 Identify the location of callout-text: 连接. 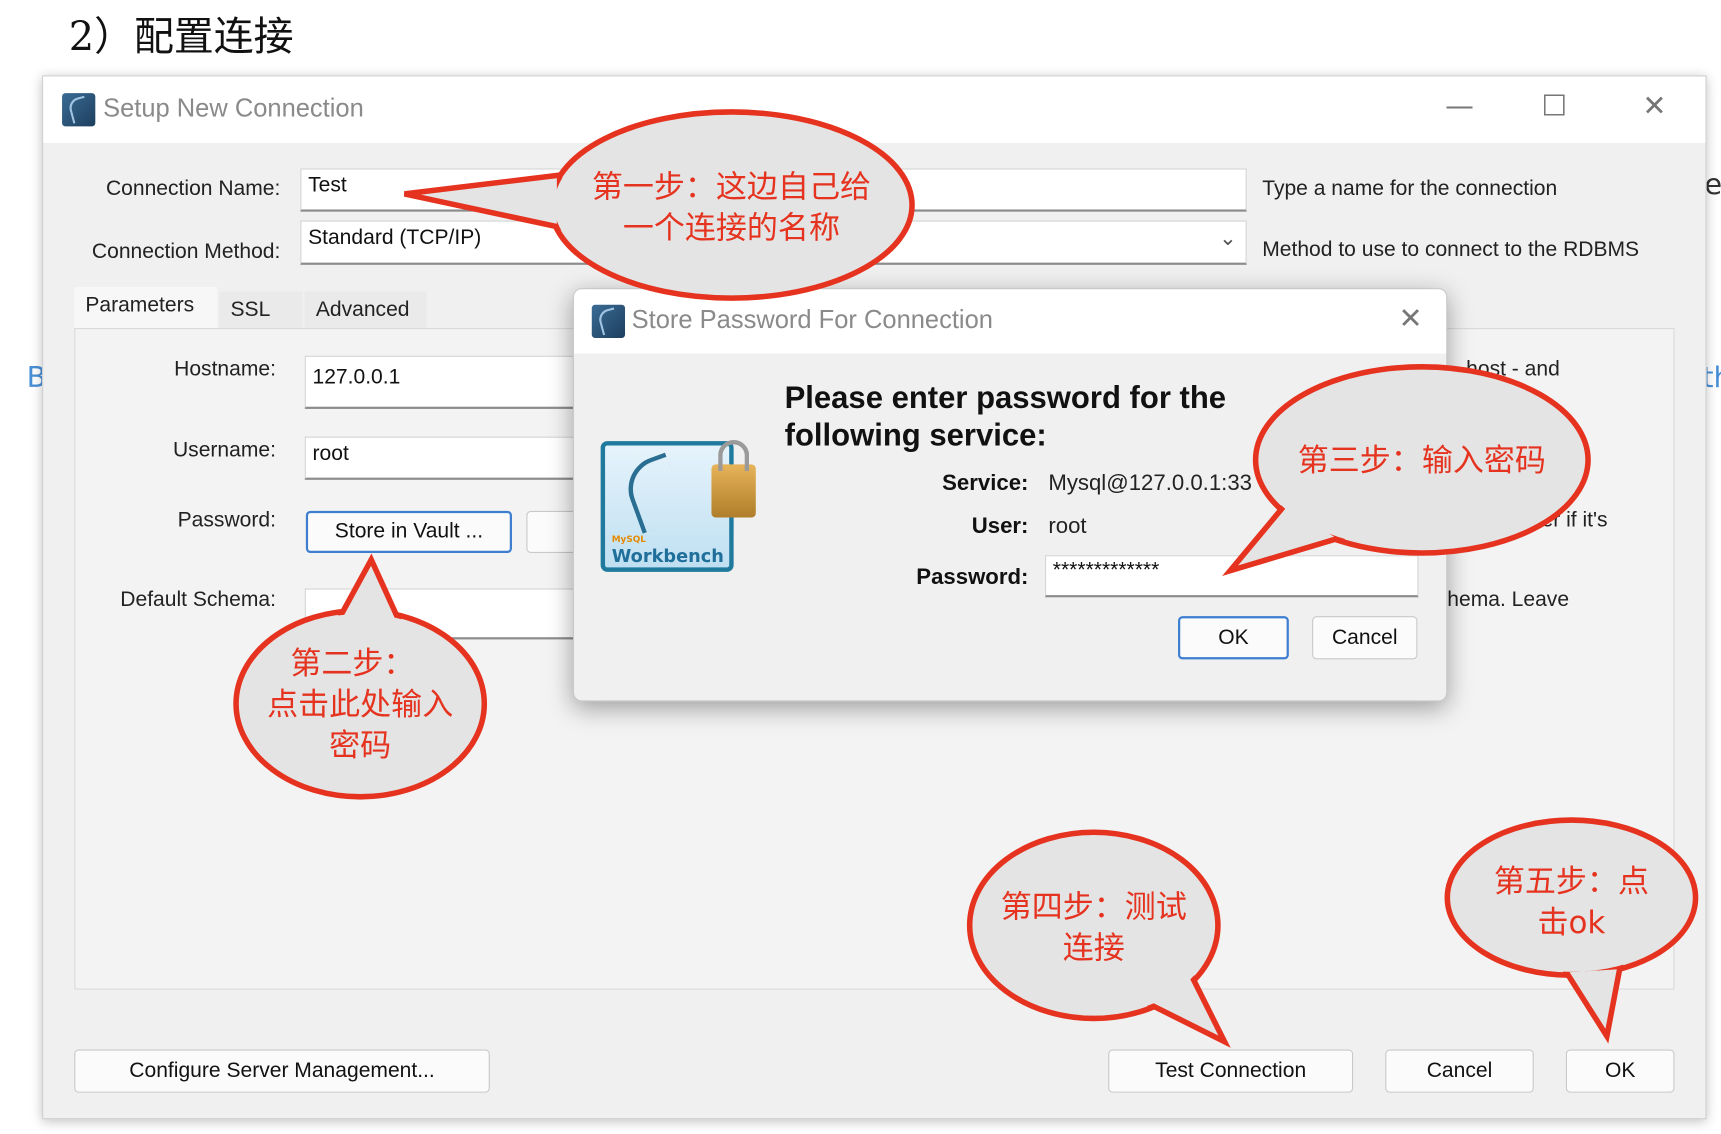
(1094, 949).